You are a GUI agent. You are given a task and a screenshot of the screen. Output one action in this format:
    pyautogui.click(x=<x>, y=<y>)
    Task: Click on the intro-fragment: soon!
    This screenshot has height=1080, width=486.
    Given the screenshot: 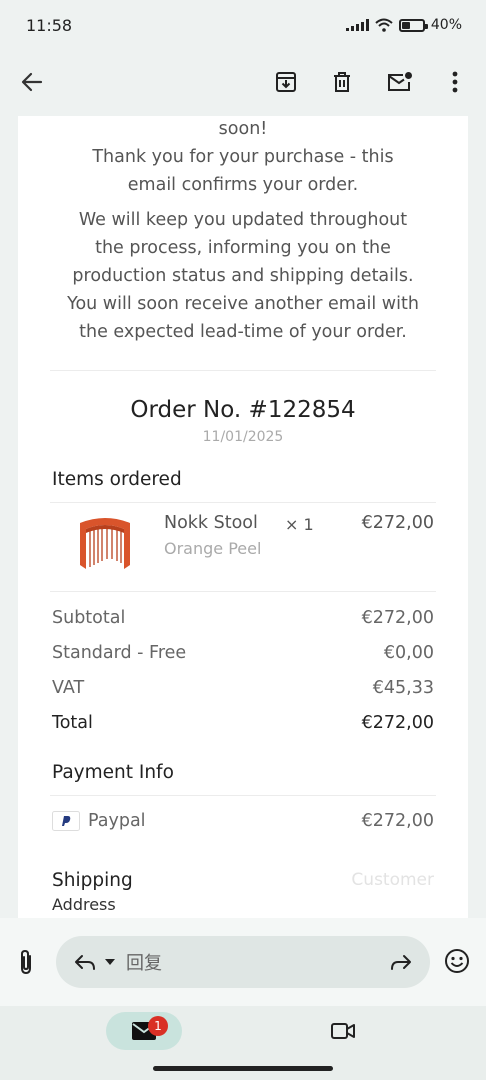 What is the action you would take?
    pyautogui.click(x=243, y=129)
    